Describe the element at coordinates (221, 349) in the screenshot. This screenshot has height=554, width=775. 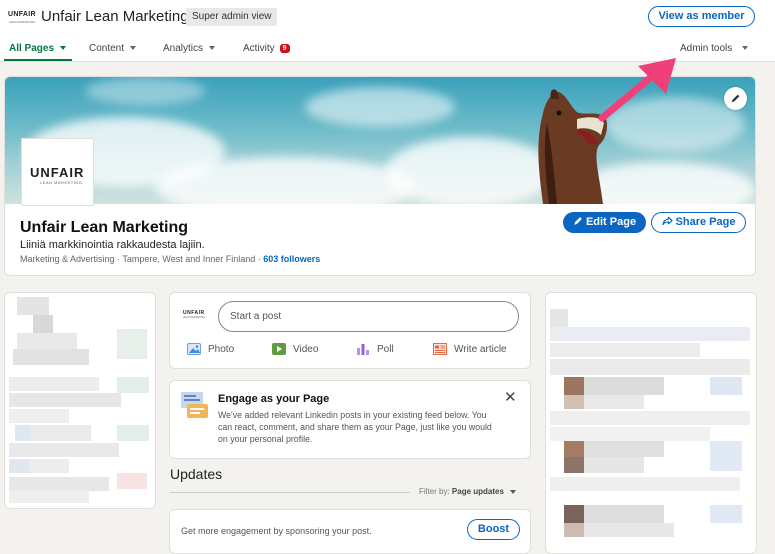
I see `photo-label: Photo` at that location.